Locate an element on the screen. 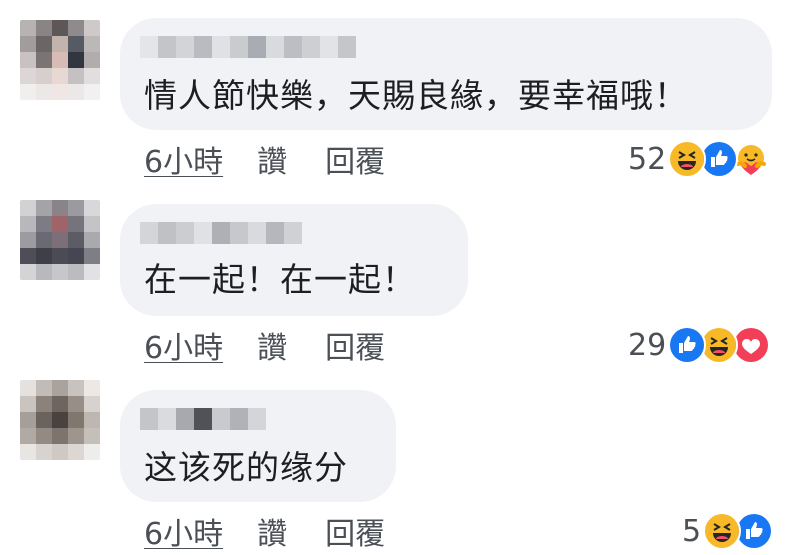  comment-text: 情人節快樂，天賜良緣，要幸福哦！ is located at coordinates (416, 95).